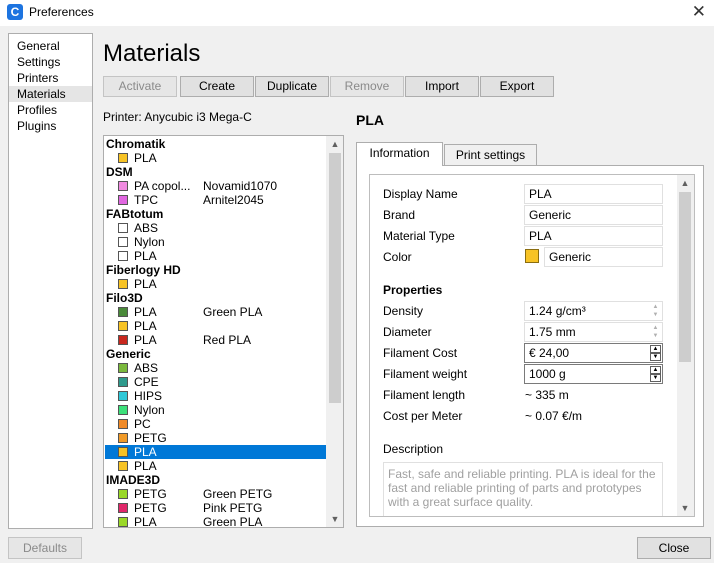 The width and height of the screenshot is (714, 563). Describe the element at coordinates (399, 154) in the screenshot. I see `tab-information: Information` at that location.